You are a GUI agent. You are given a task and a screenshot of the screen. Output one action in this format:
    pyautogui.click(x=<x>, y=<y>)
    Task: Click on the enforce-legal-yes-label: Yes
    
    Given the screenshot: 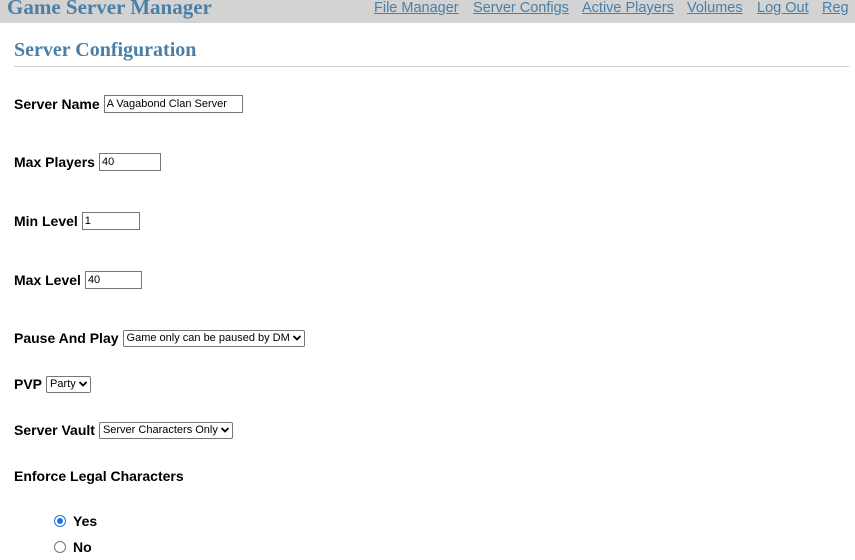 What is the action you would take?
    pyautogui.click(x=85, y=521)
    